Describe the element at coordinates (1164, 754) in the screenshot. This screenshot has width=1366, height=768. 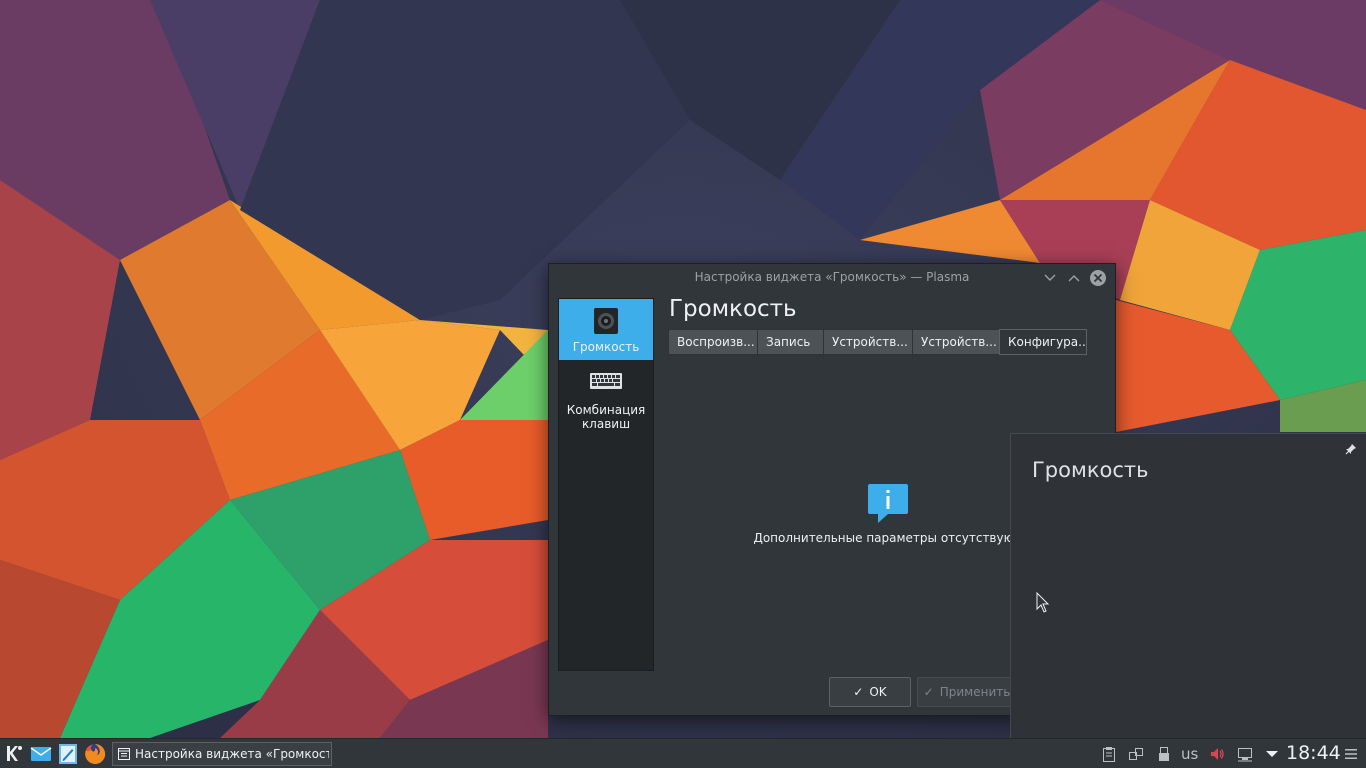
I see `removable-device-icon` at that location.